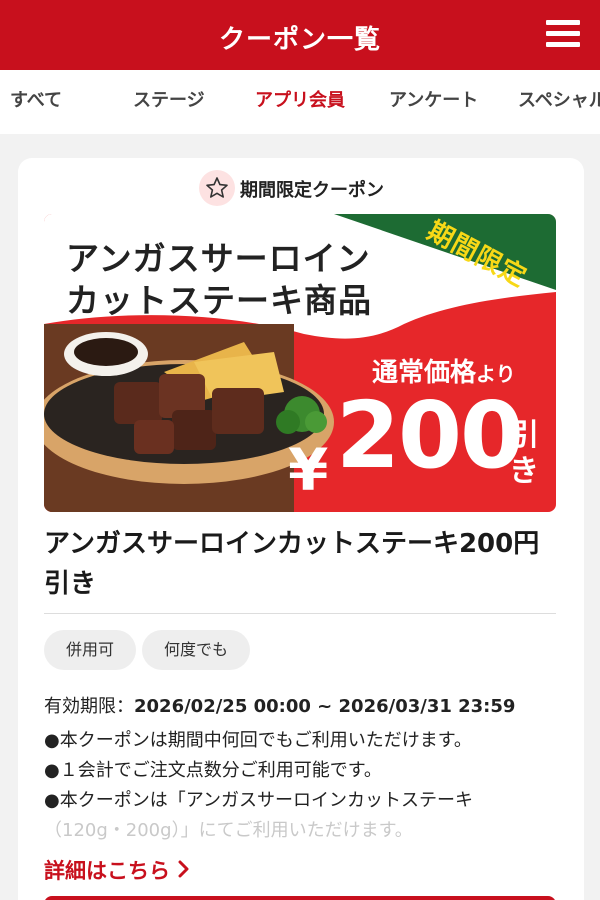 Image resolution: width=600 pixels, height=900 pixels. What do you see at coordinates (219, 280) in the screenshot?
I see `banner-title: アンガスサーロイン カットステーキ商品` at bounding box center [219, 280].